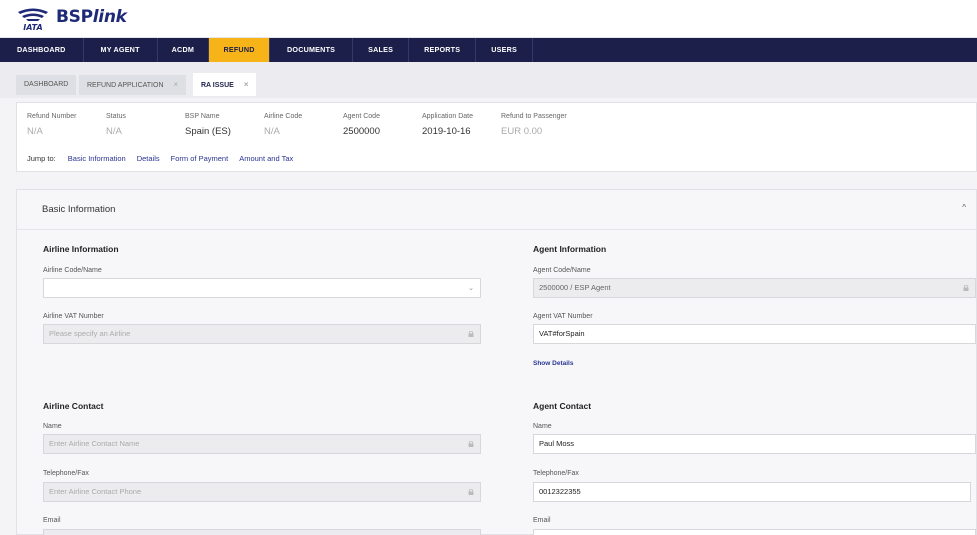 The width and height of the screenshot is (977, 535). I want to click on chevron-up-icon: ^, so click(964, 207).